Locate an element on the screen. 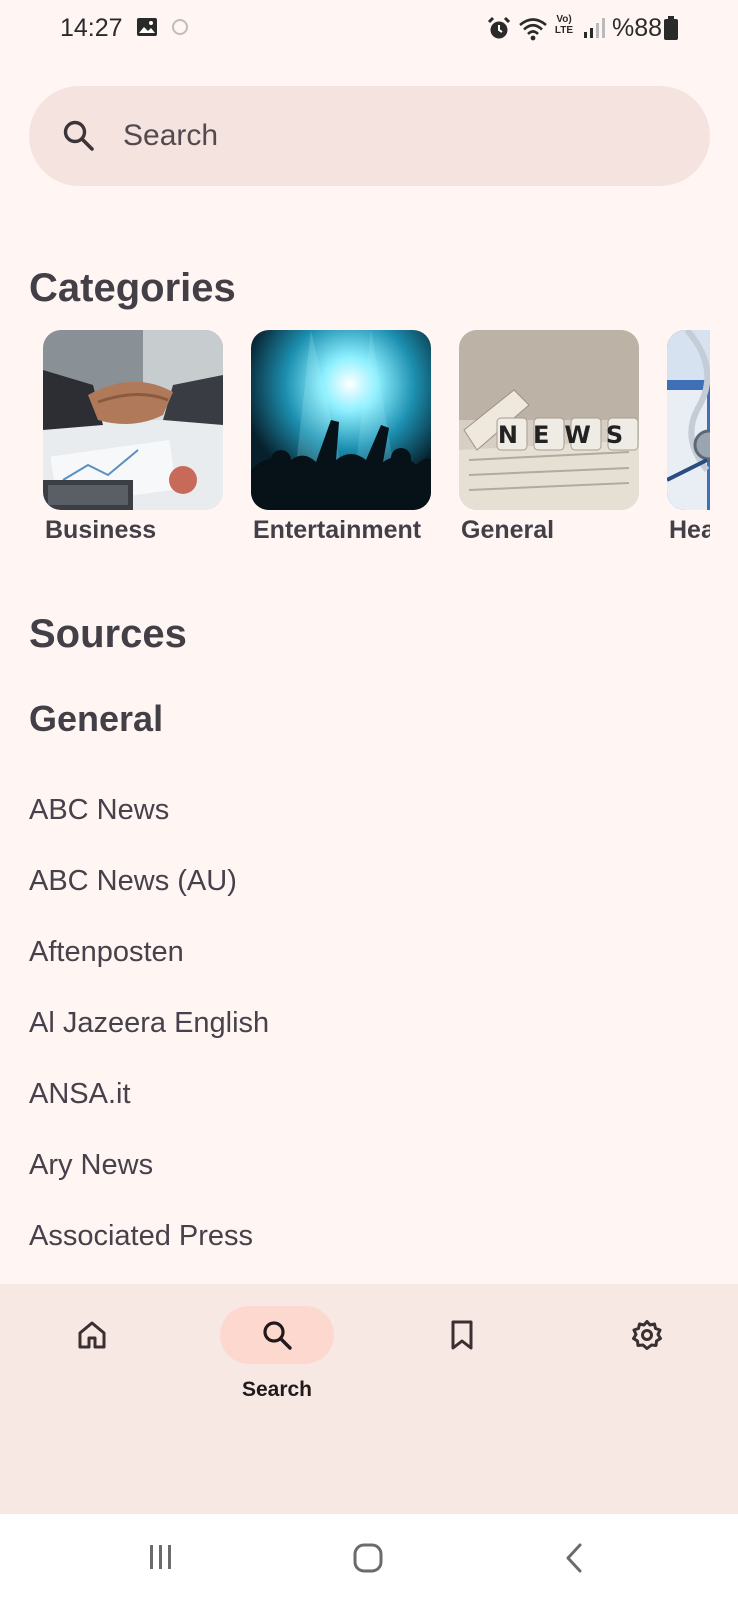 Image resolution: width=738 pixels, height=1600 pixels. category-label: Entertainment is located at coordinates (337, 530).